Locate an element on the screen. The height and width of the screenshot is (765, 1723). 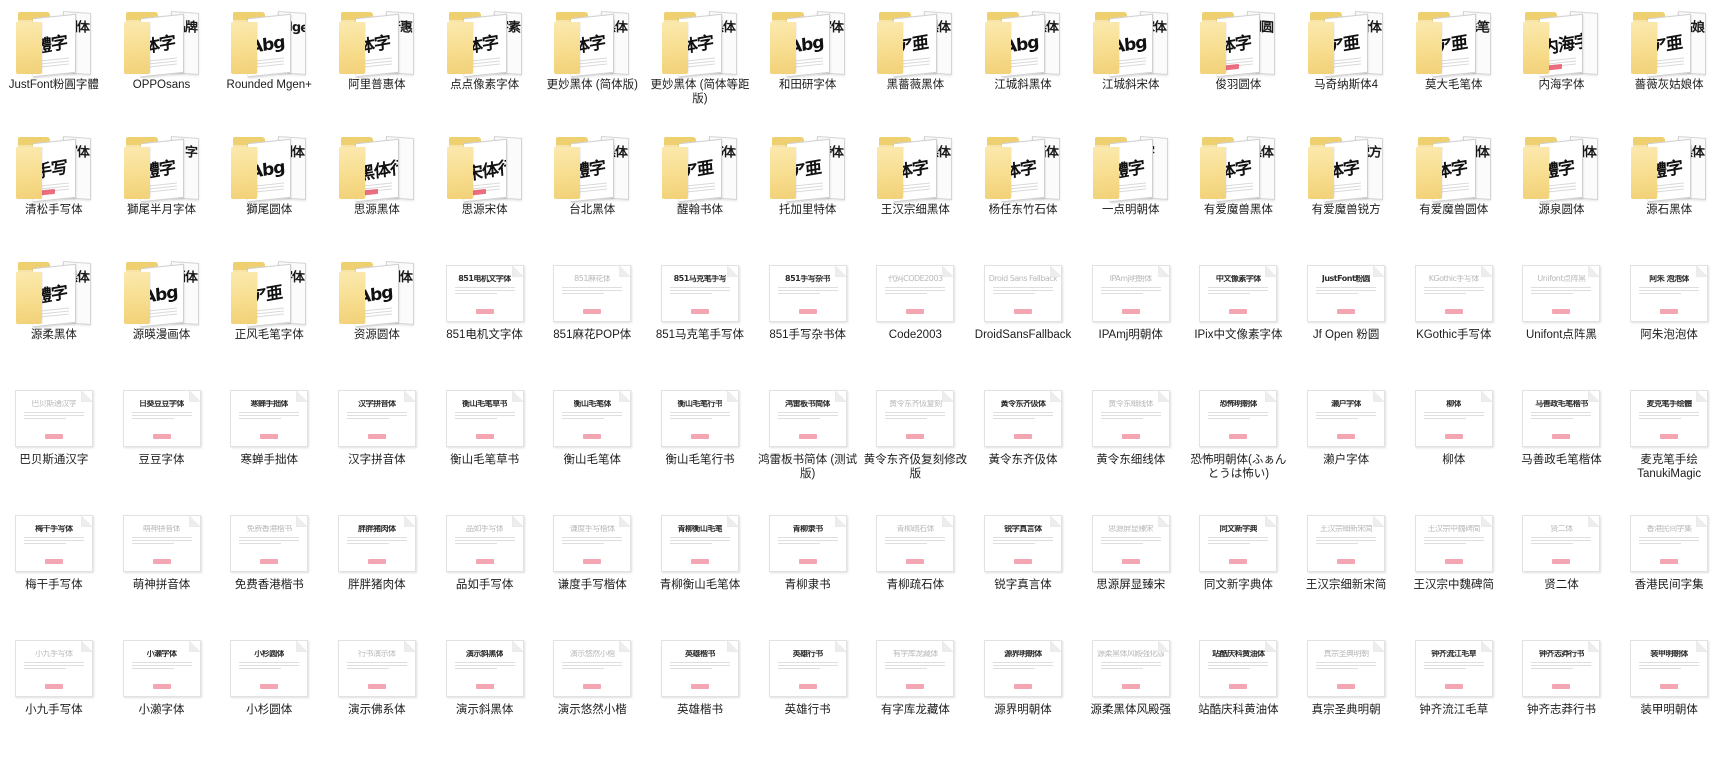
file-item: 钟齐流江毛草 钟齐流江毛草 is located at coordinates (1454, 687).